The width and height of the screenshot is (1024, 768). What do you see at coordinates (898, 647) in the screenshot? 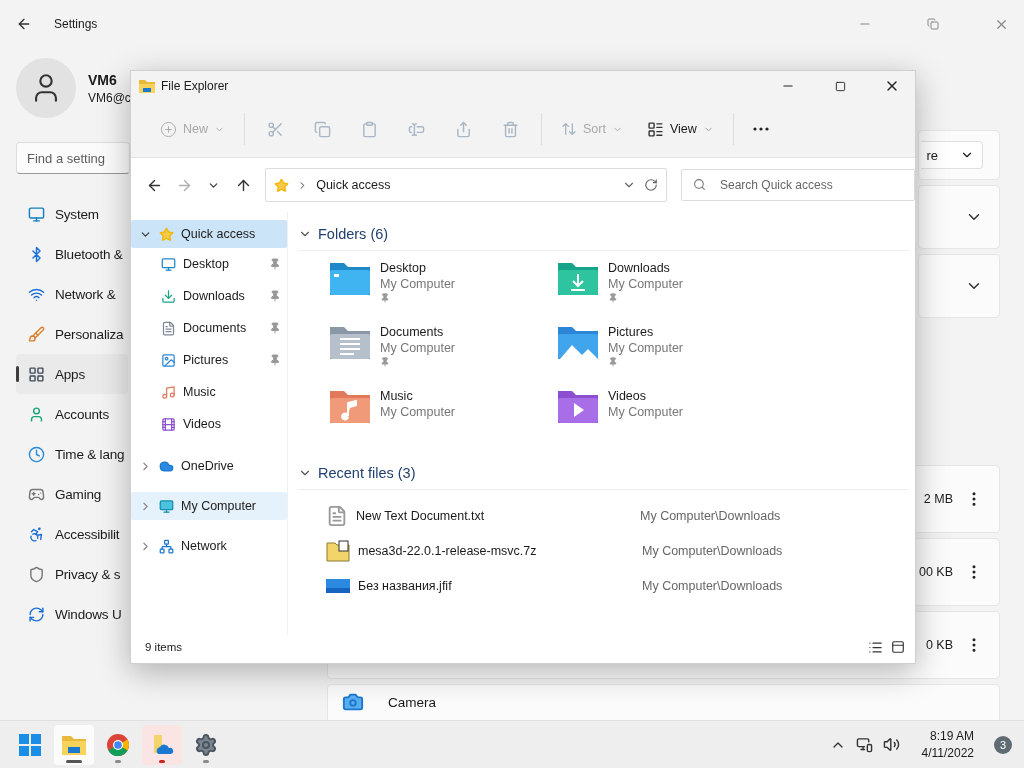
I see `tiles-view-icon` at bounding box center [898, 647].